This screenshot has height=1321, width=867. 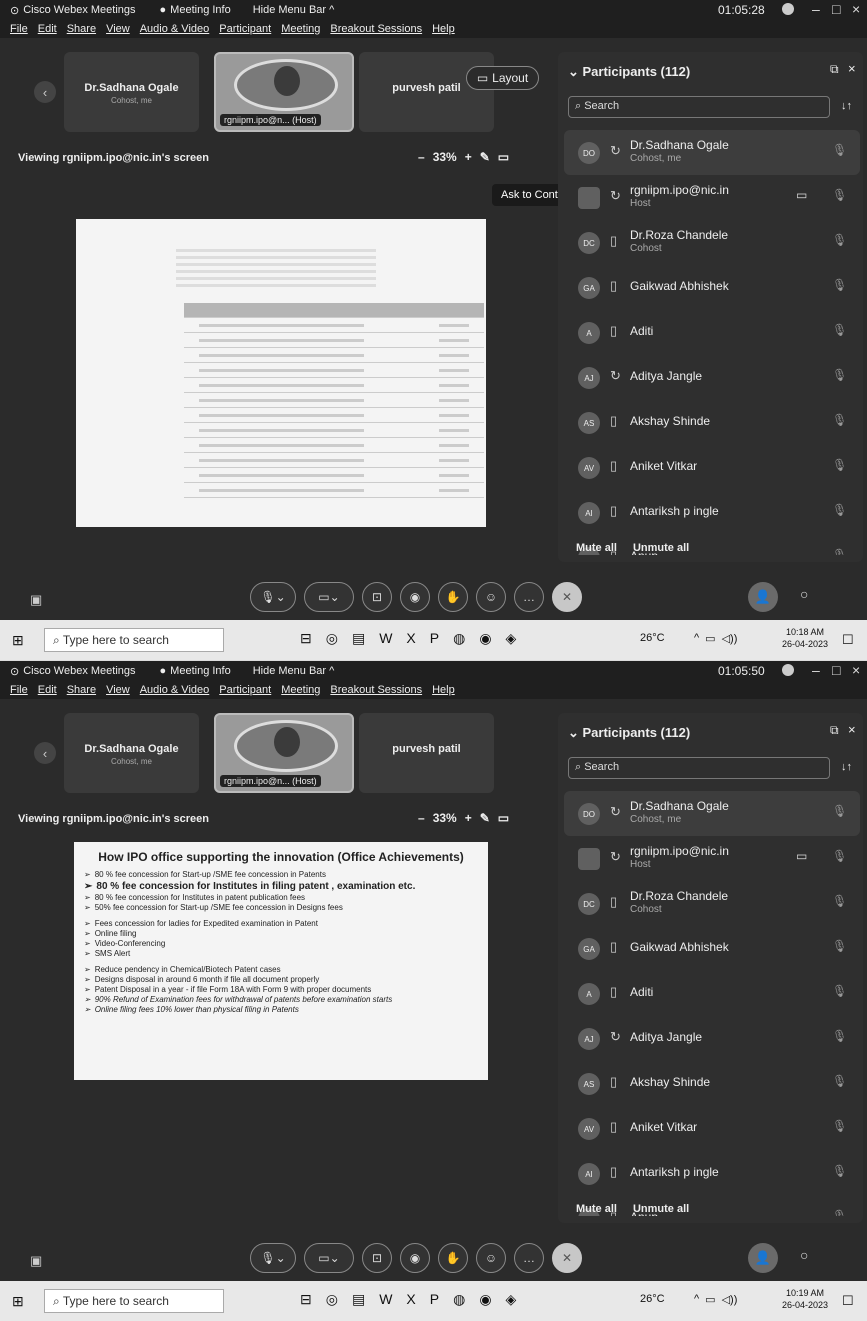 I want to click on video-tile-host: rgniipm.ipo@n... (Host), so click(x=284, y=92).